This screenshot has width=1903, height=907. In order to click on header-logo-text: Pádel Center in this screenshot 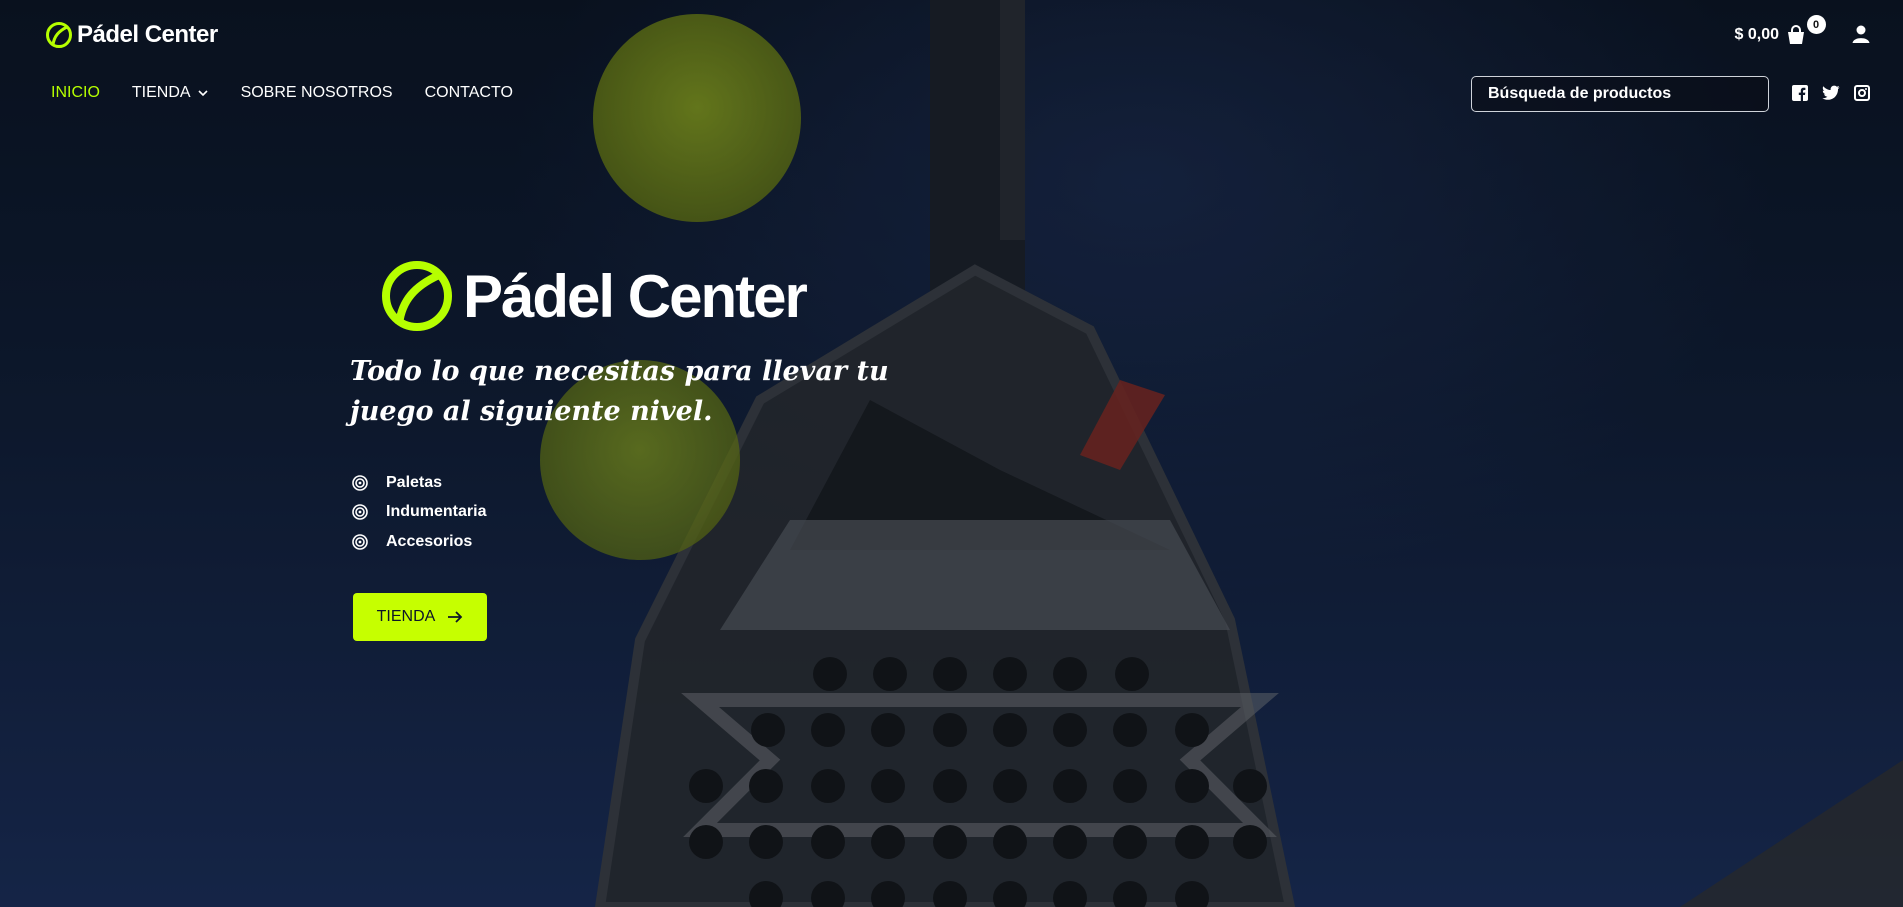, I will do `click(147, 34)`.